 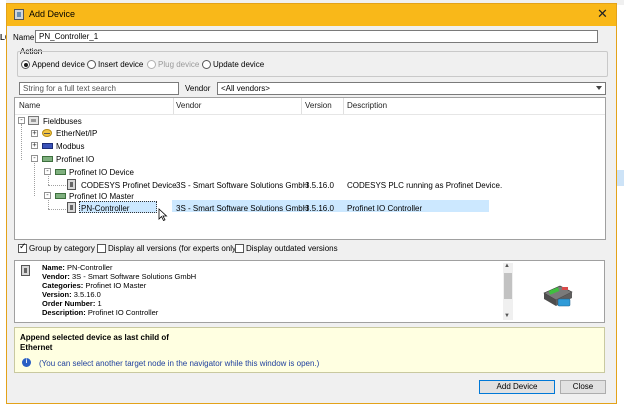 I want to click on info-name: Name: PN-Controller, so click(x=77, y=267).